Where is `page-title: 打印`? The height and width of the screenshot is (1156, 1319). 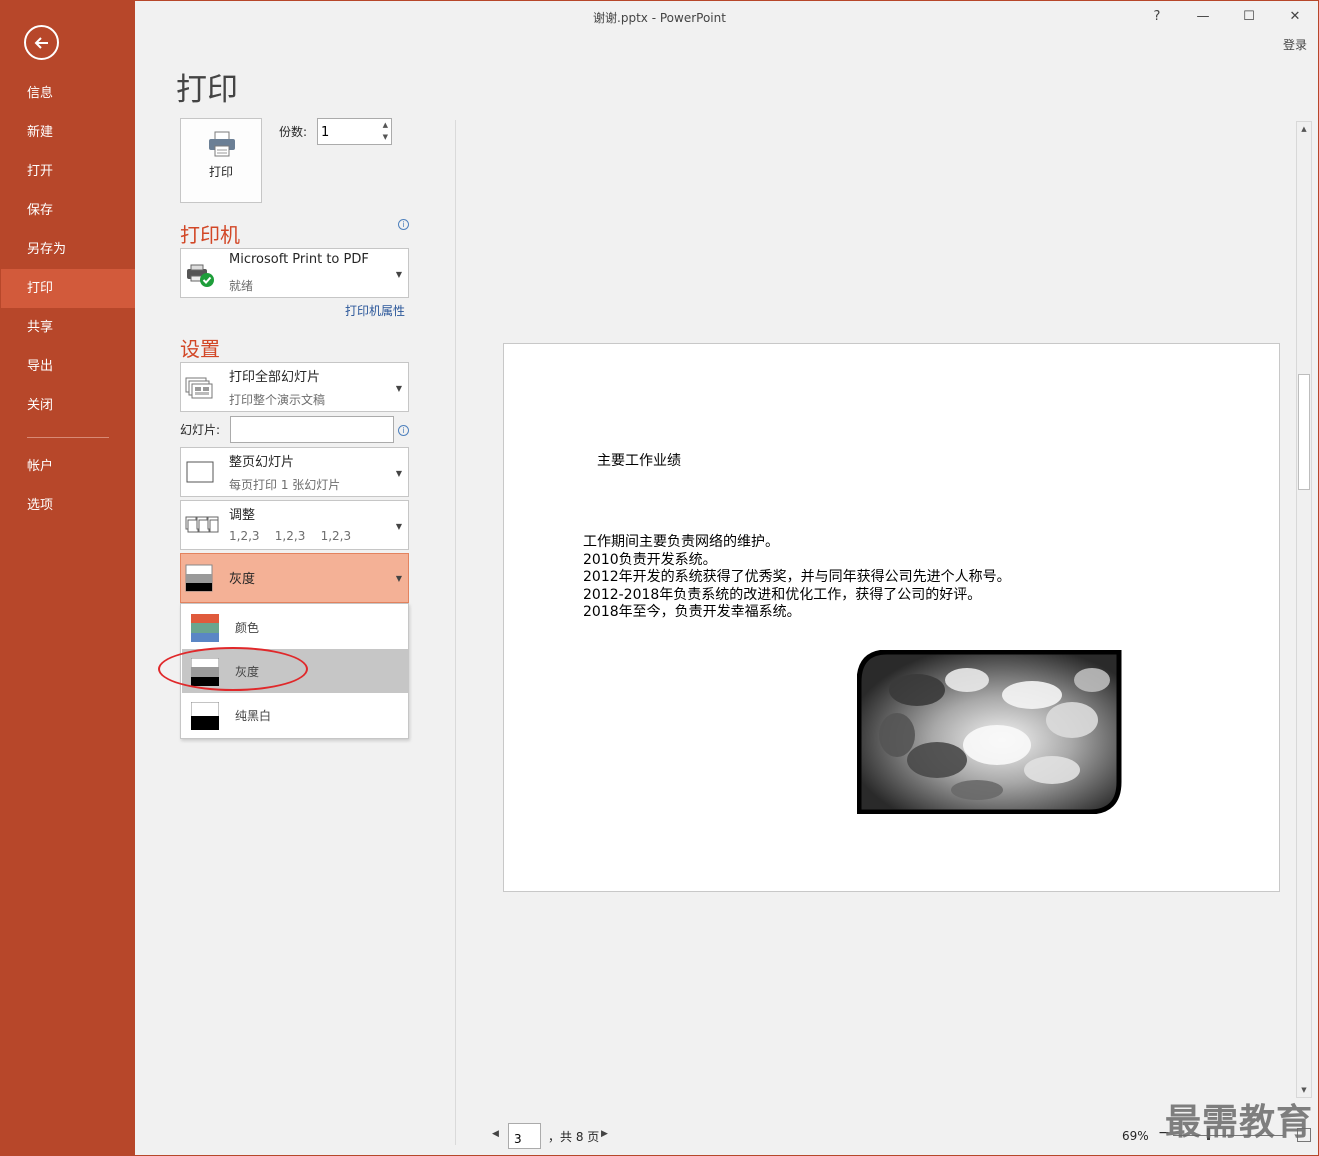 page-title: 打印 is located at coordinates (207, 90).